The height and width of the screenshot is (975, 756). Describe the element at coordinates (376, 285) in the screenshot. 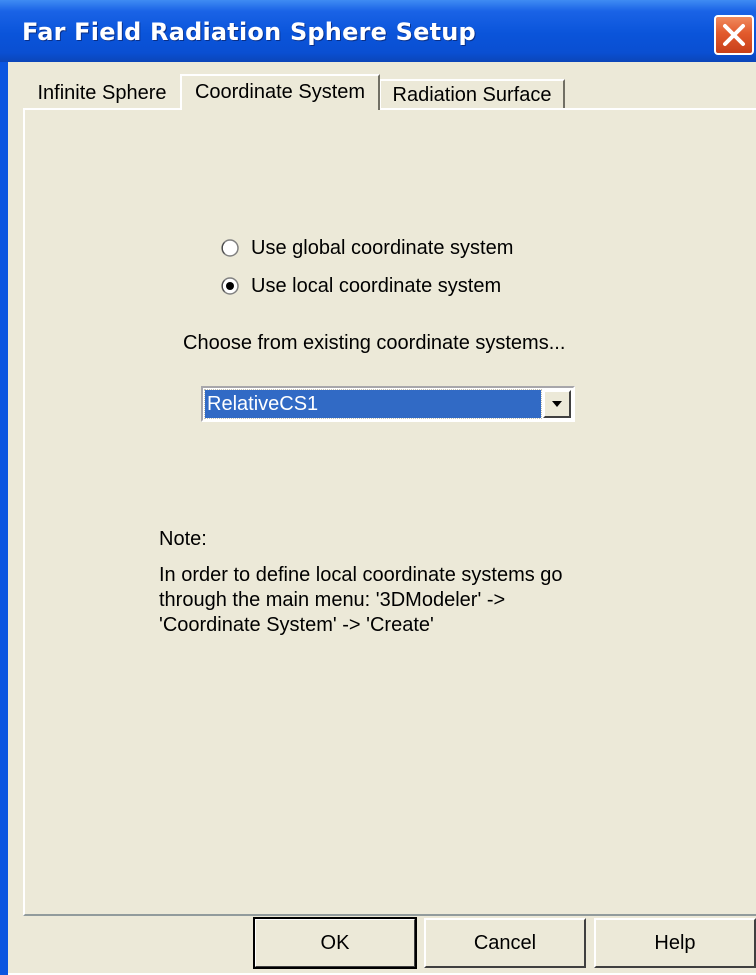

I see `radio-label-local: Use local coordinate system` at that location.